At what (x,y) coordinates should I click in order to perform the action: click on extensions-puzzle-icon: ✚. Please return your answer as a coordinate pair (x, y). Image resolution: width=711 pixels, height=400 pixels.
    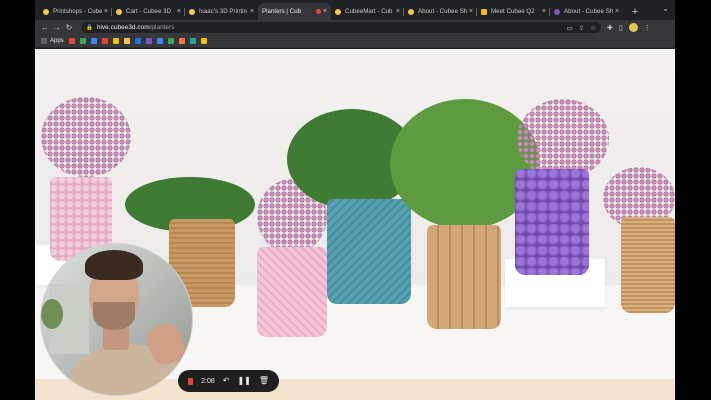
    Looking at the image, I should click on (610, 28).